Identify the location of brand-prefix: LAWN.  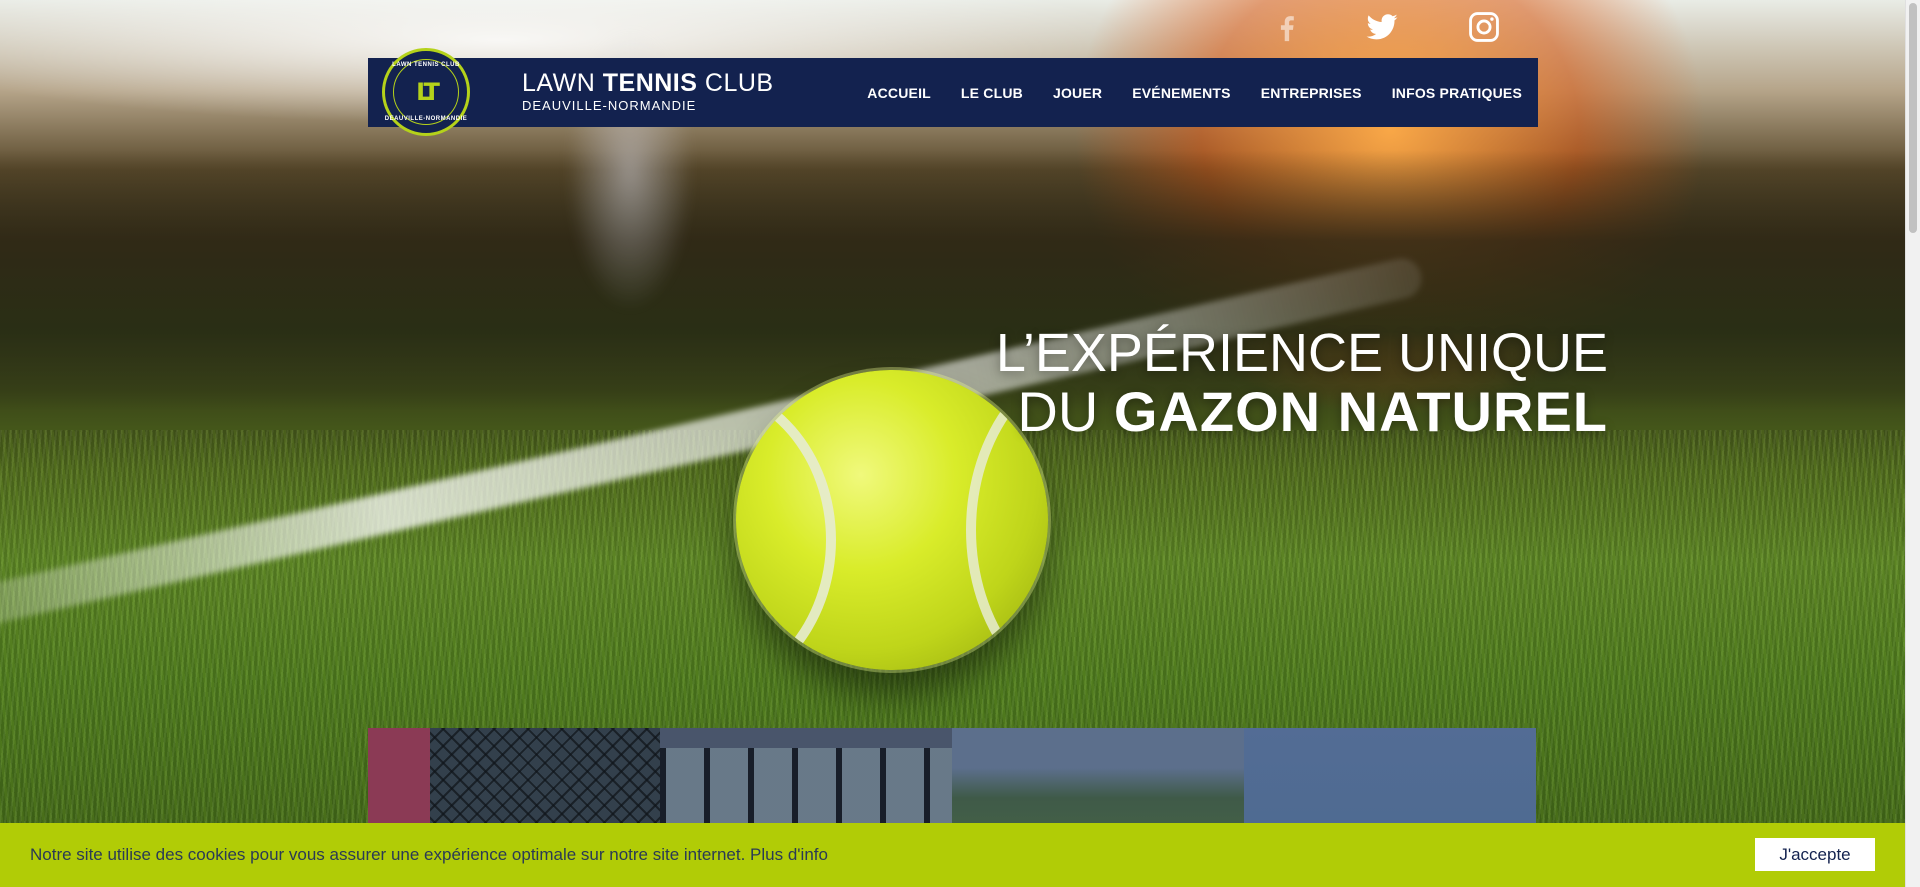
(562, 83).